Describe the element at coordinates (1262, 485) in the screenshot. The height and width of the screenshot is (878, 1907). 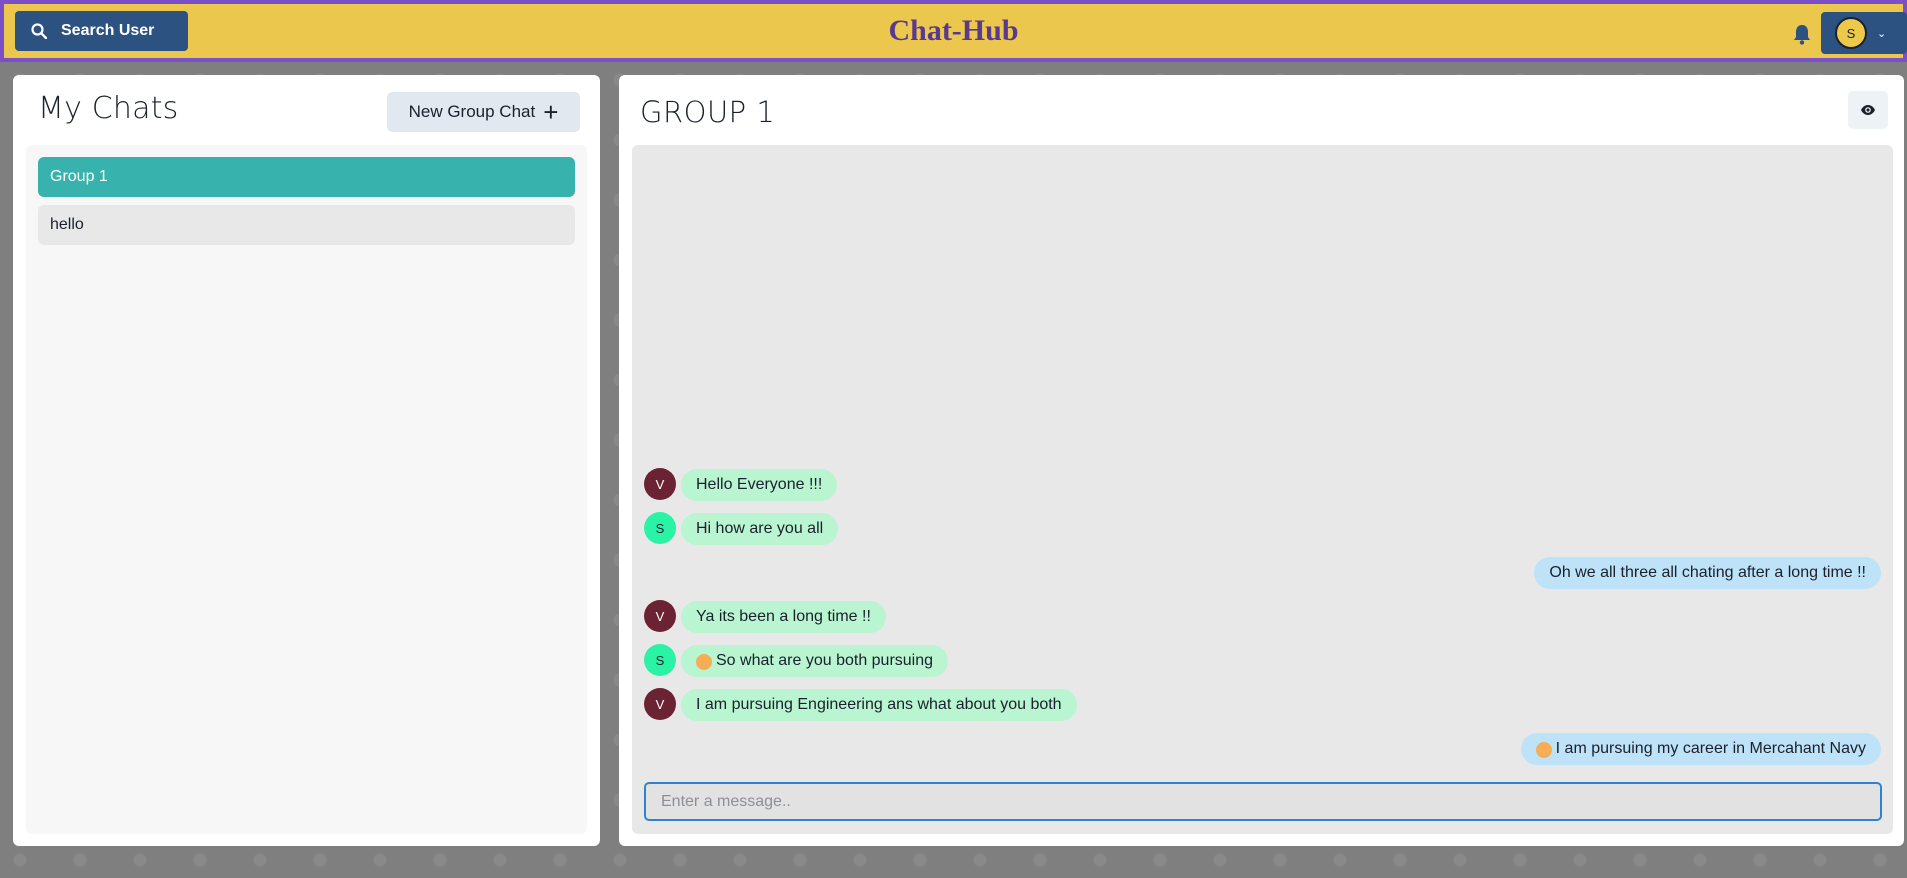
I see `message-row: V Hello Everyone !!!` at that location.